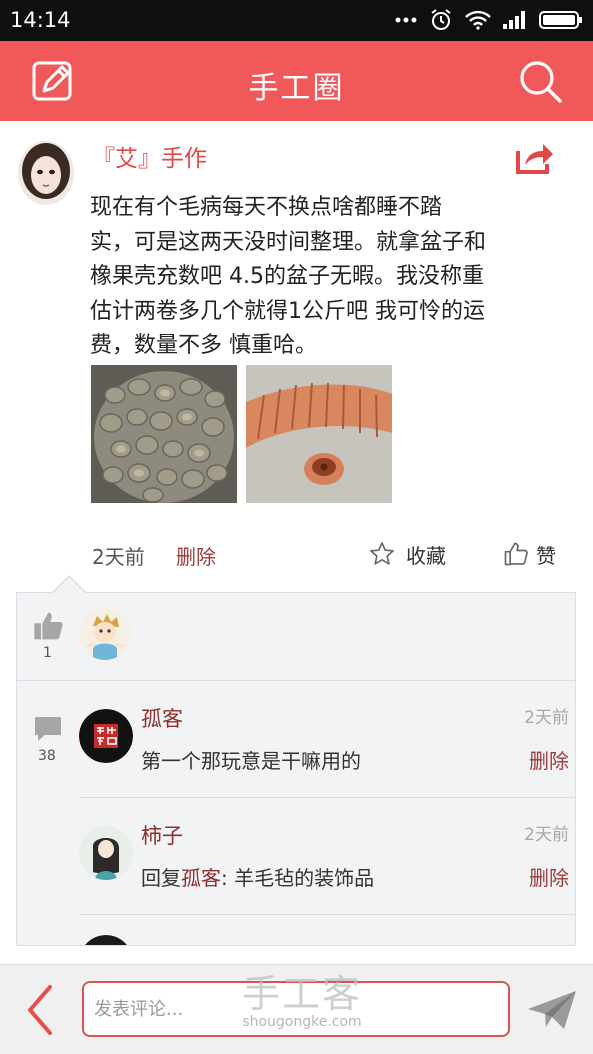 The width and height of the screenshot is (593, 1054). What do you see at coordinates (105, 634) in the screenshot?
I see `liker-avatar` at bounding box center [105, 634].